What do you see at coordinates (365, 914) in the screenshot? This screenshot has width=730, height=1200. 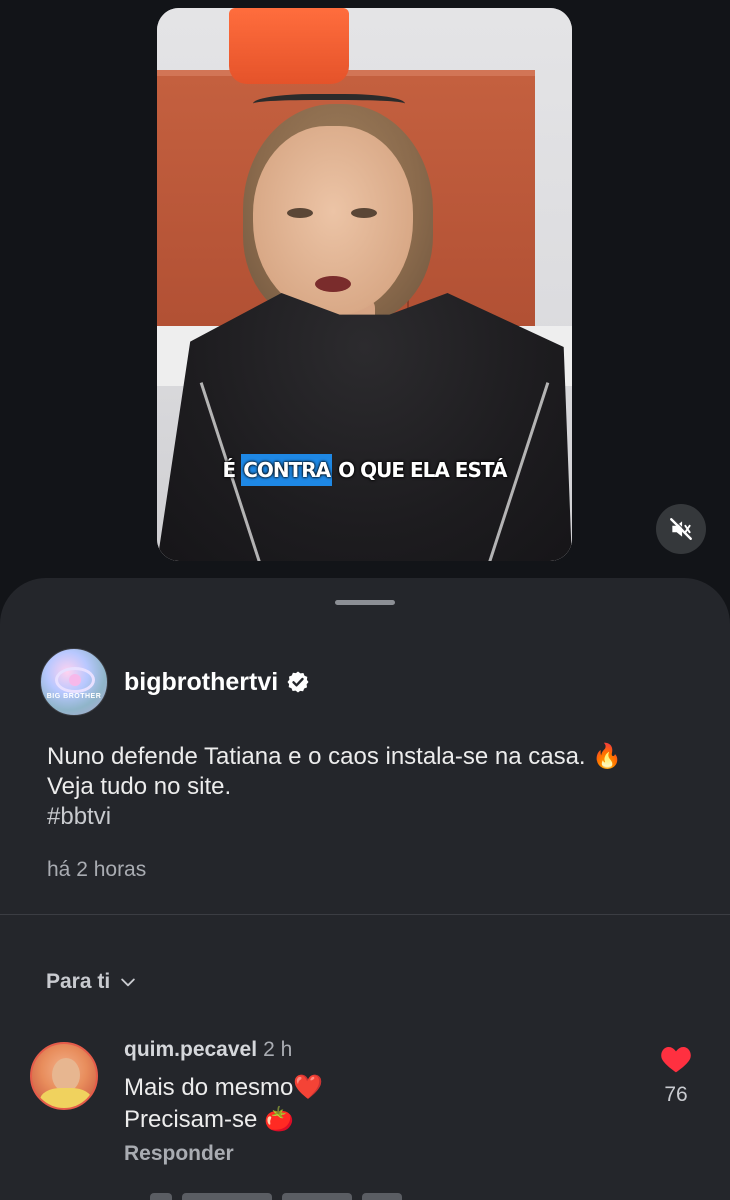 I see `divider` at bounding box center [365, 914].